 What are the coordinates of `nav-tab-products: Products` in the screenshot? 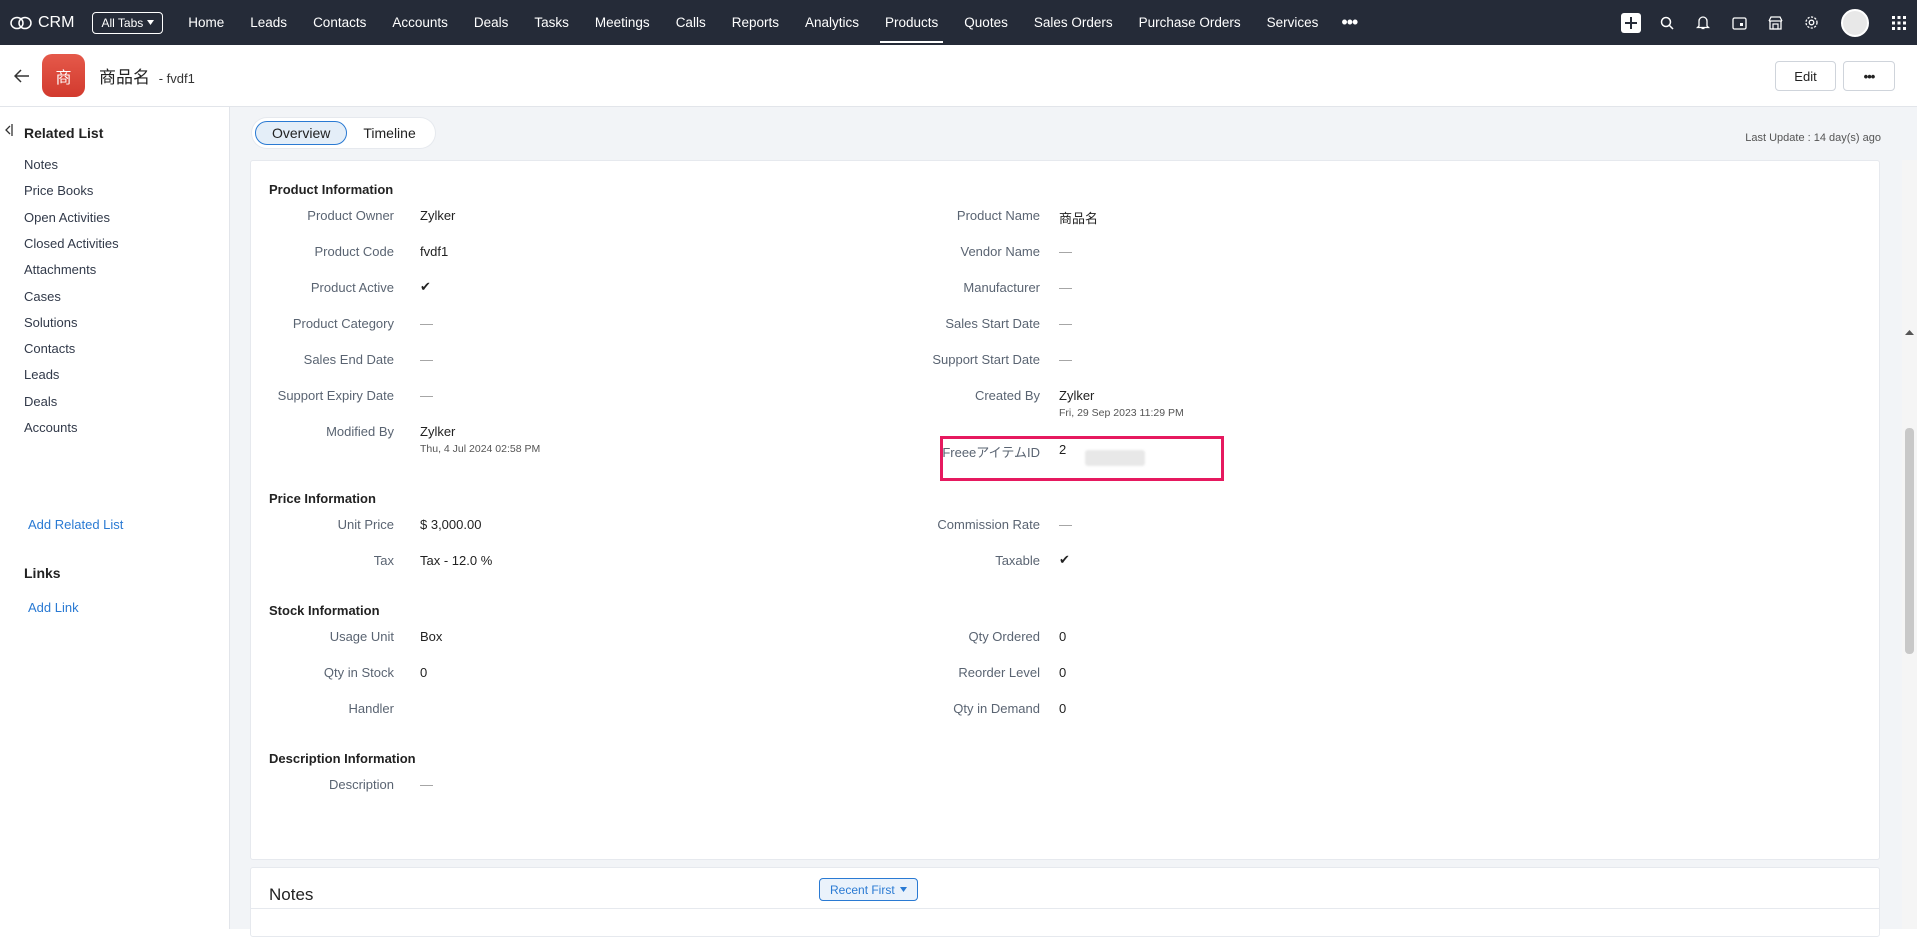 It's located at (911, 22).